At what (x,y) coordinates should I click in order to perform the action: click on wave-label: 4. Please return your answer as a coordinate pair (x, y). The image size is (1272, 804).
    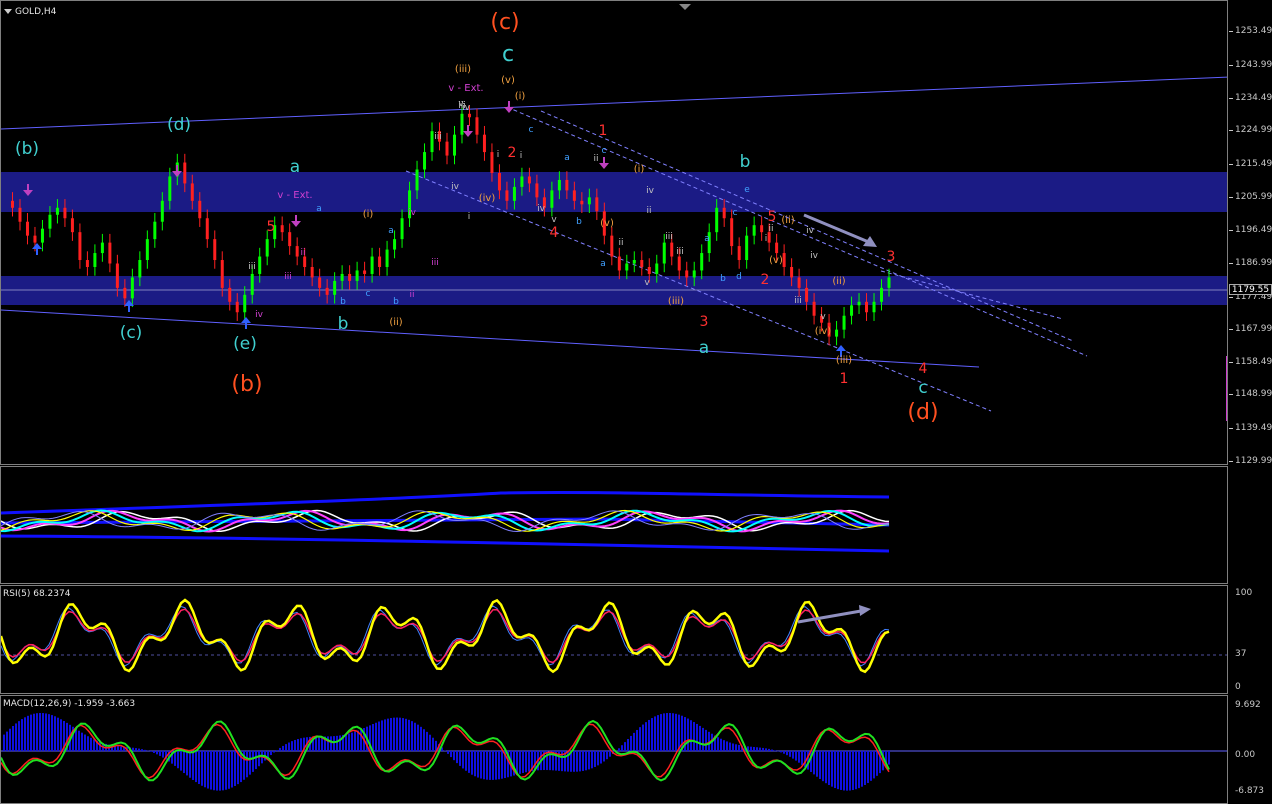
    Looking at the image, I should click on (554, 233).